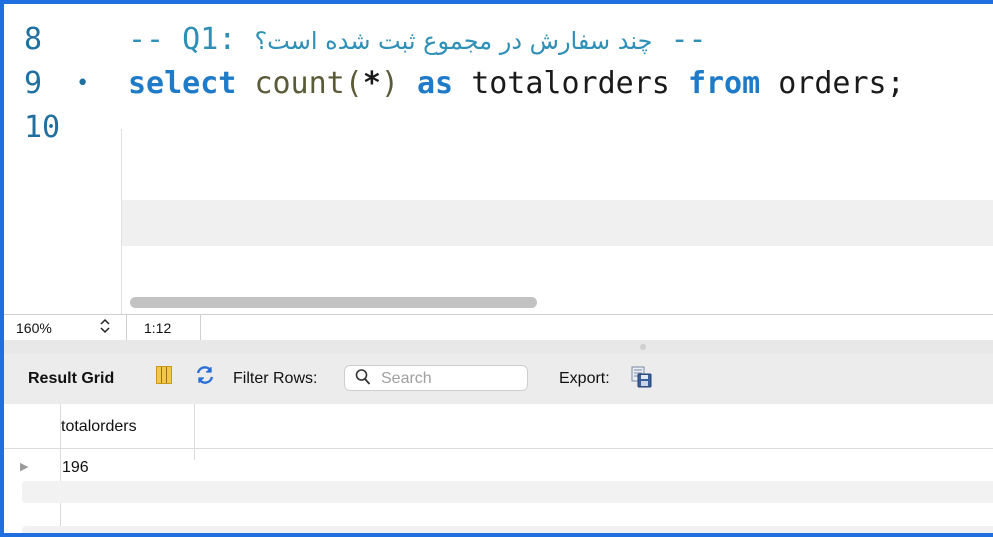  I want to click on paren-open: (, so click(353, 83).